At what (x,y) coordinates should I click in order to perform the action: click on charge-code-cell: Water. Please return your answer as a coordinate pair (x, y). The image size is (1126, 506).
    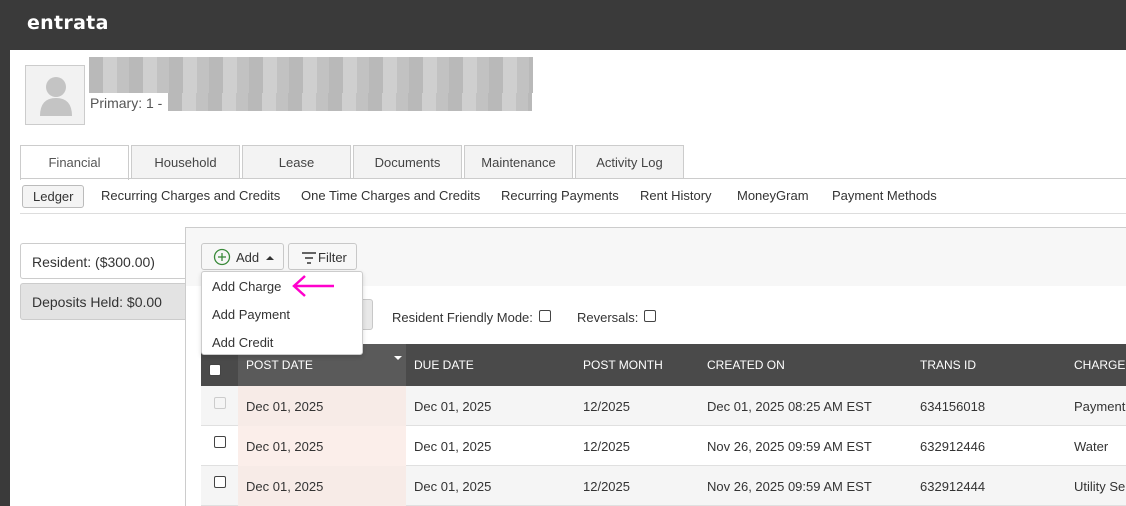
    Looking at the image, I should click on (1091, 446).